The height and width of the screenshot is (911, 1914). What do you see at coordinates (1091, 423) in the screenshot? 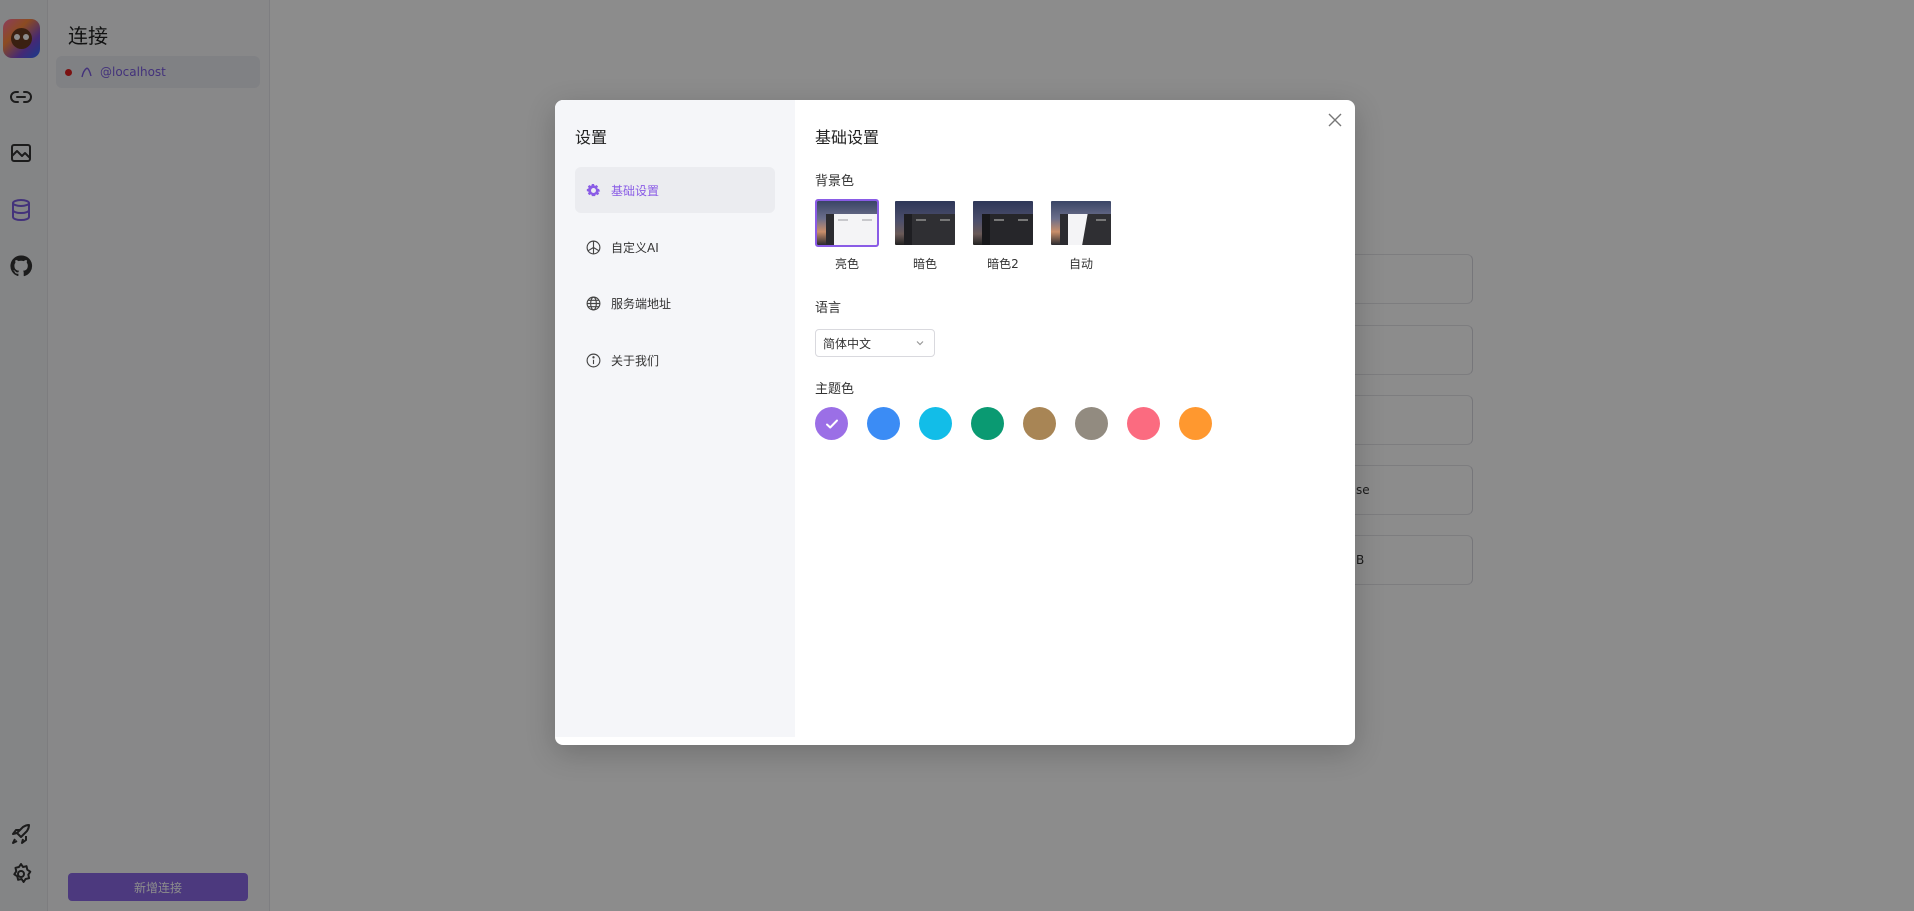
I see `theme-color-gray` at bounding box center [1091, 423].